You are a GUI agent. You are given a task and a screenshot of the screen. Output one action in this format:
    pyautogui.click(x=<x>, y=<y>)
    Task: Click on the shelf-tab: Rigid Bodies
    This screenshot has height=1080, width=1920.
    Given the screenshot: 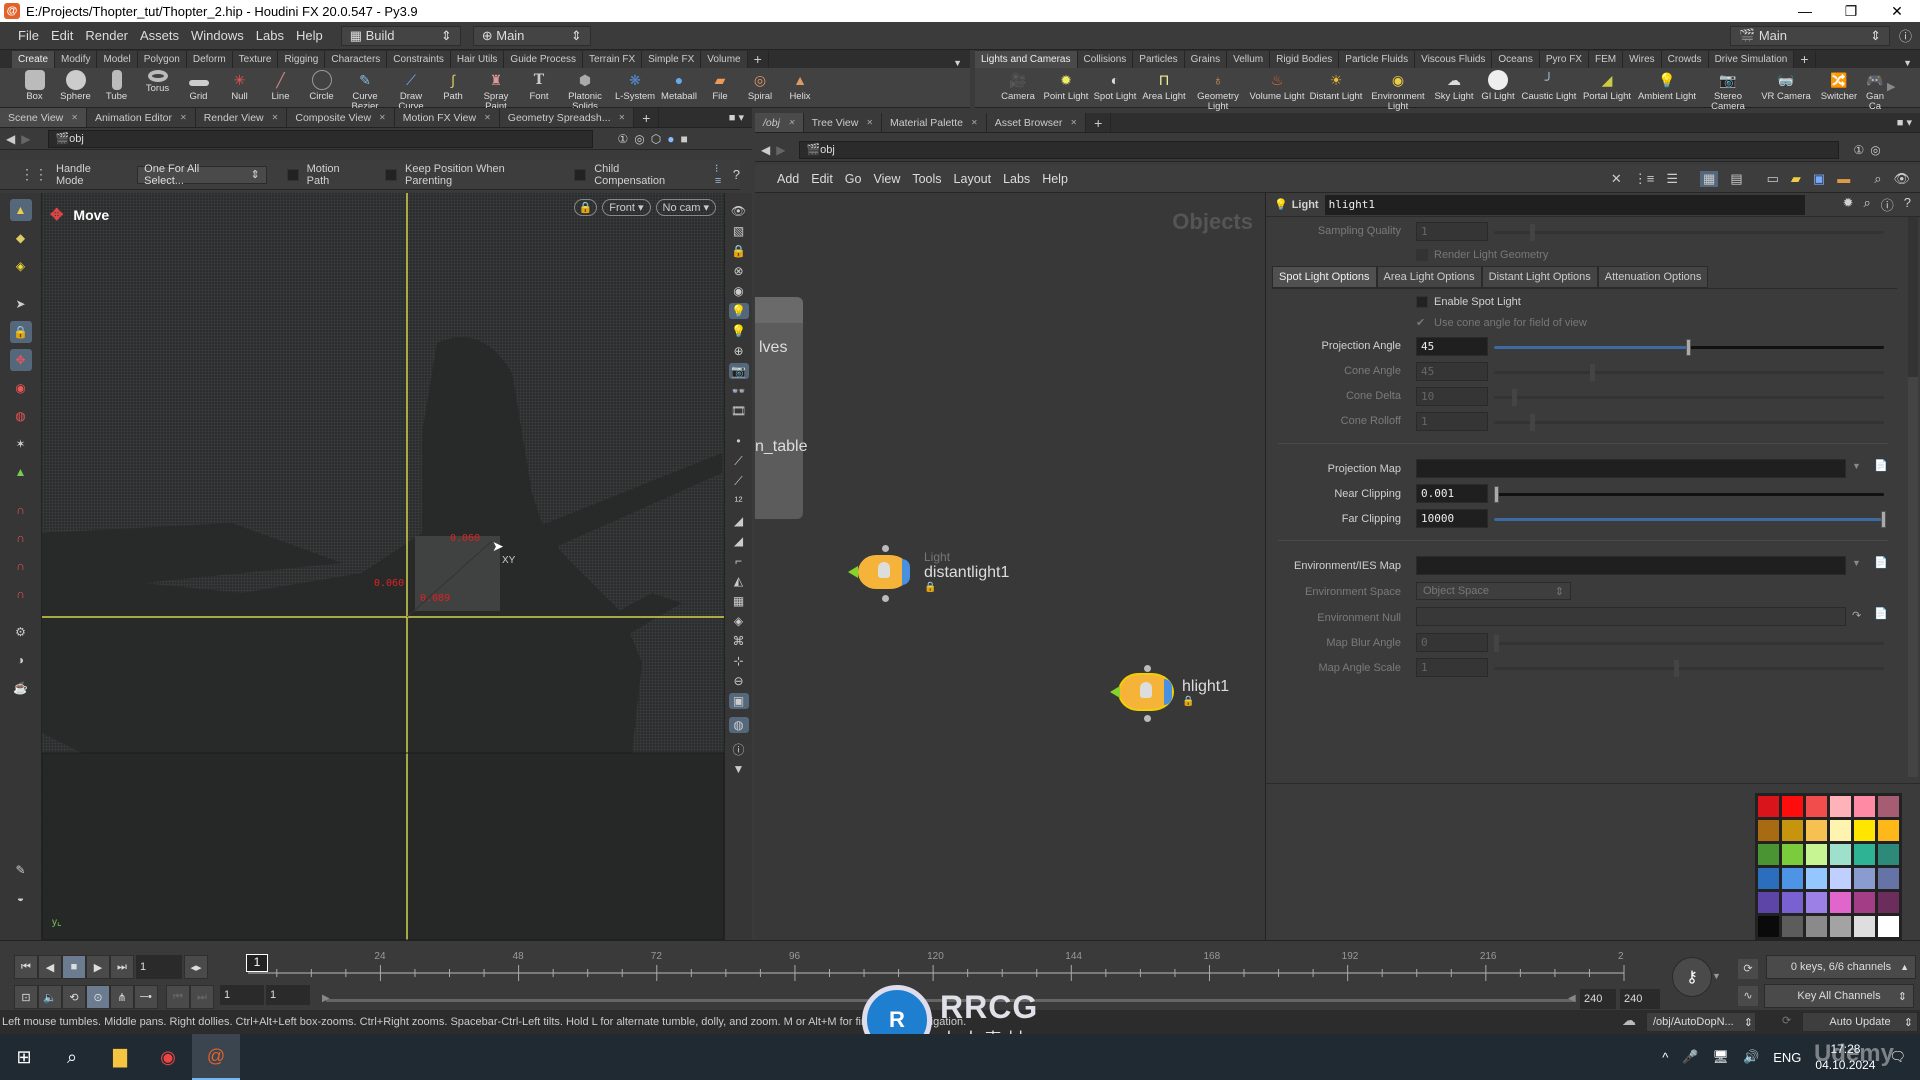 What is the action you would take?
    pyautogui.click(x=1305, y=59)
    